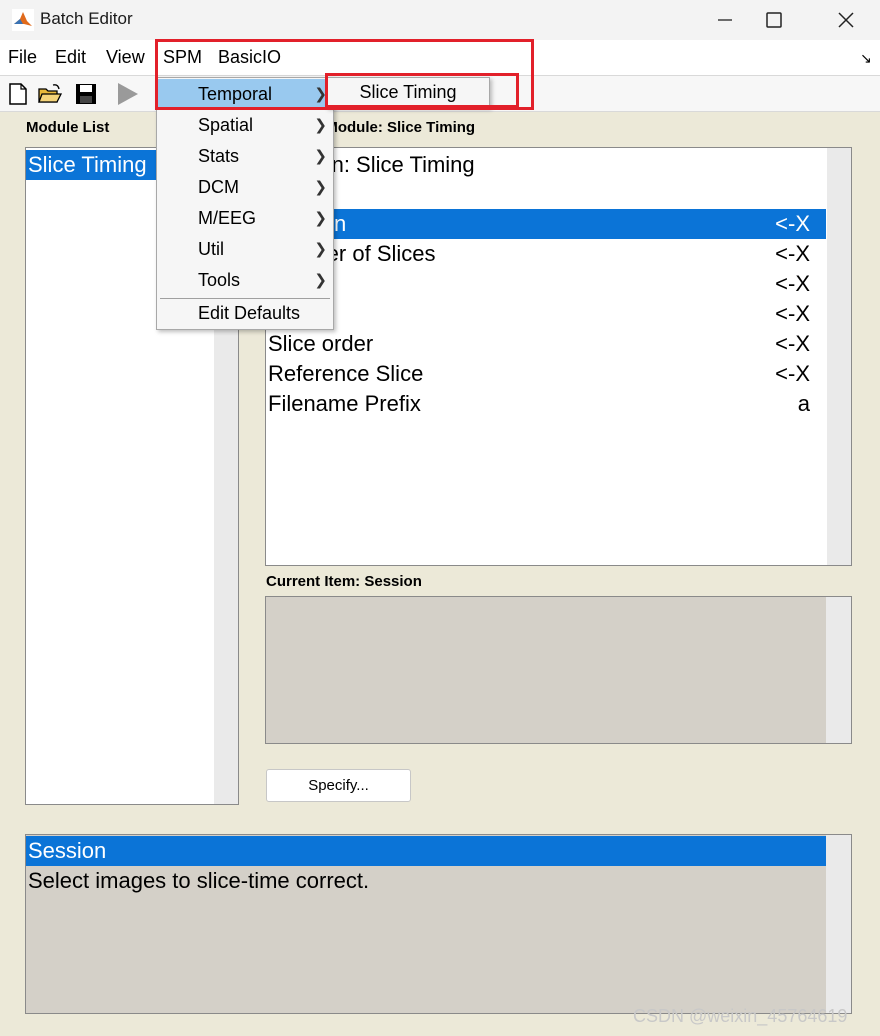  Describe the element at coordinates (838, 924) in the screenshot. I see `help-scrollbar` at that location.